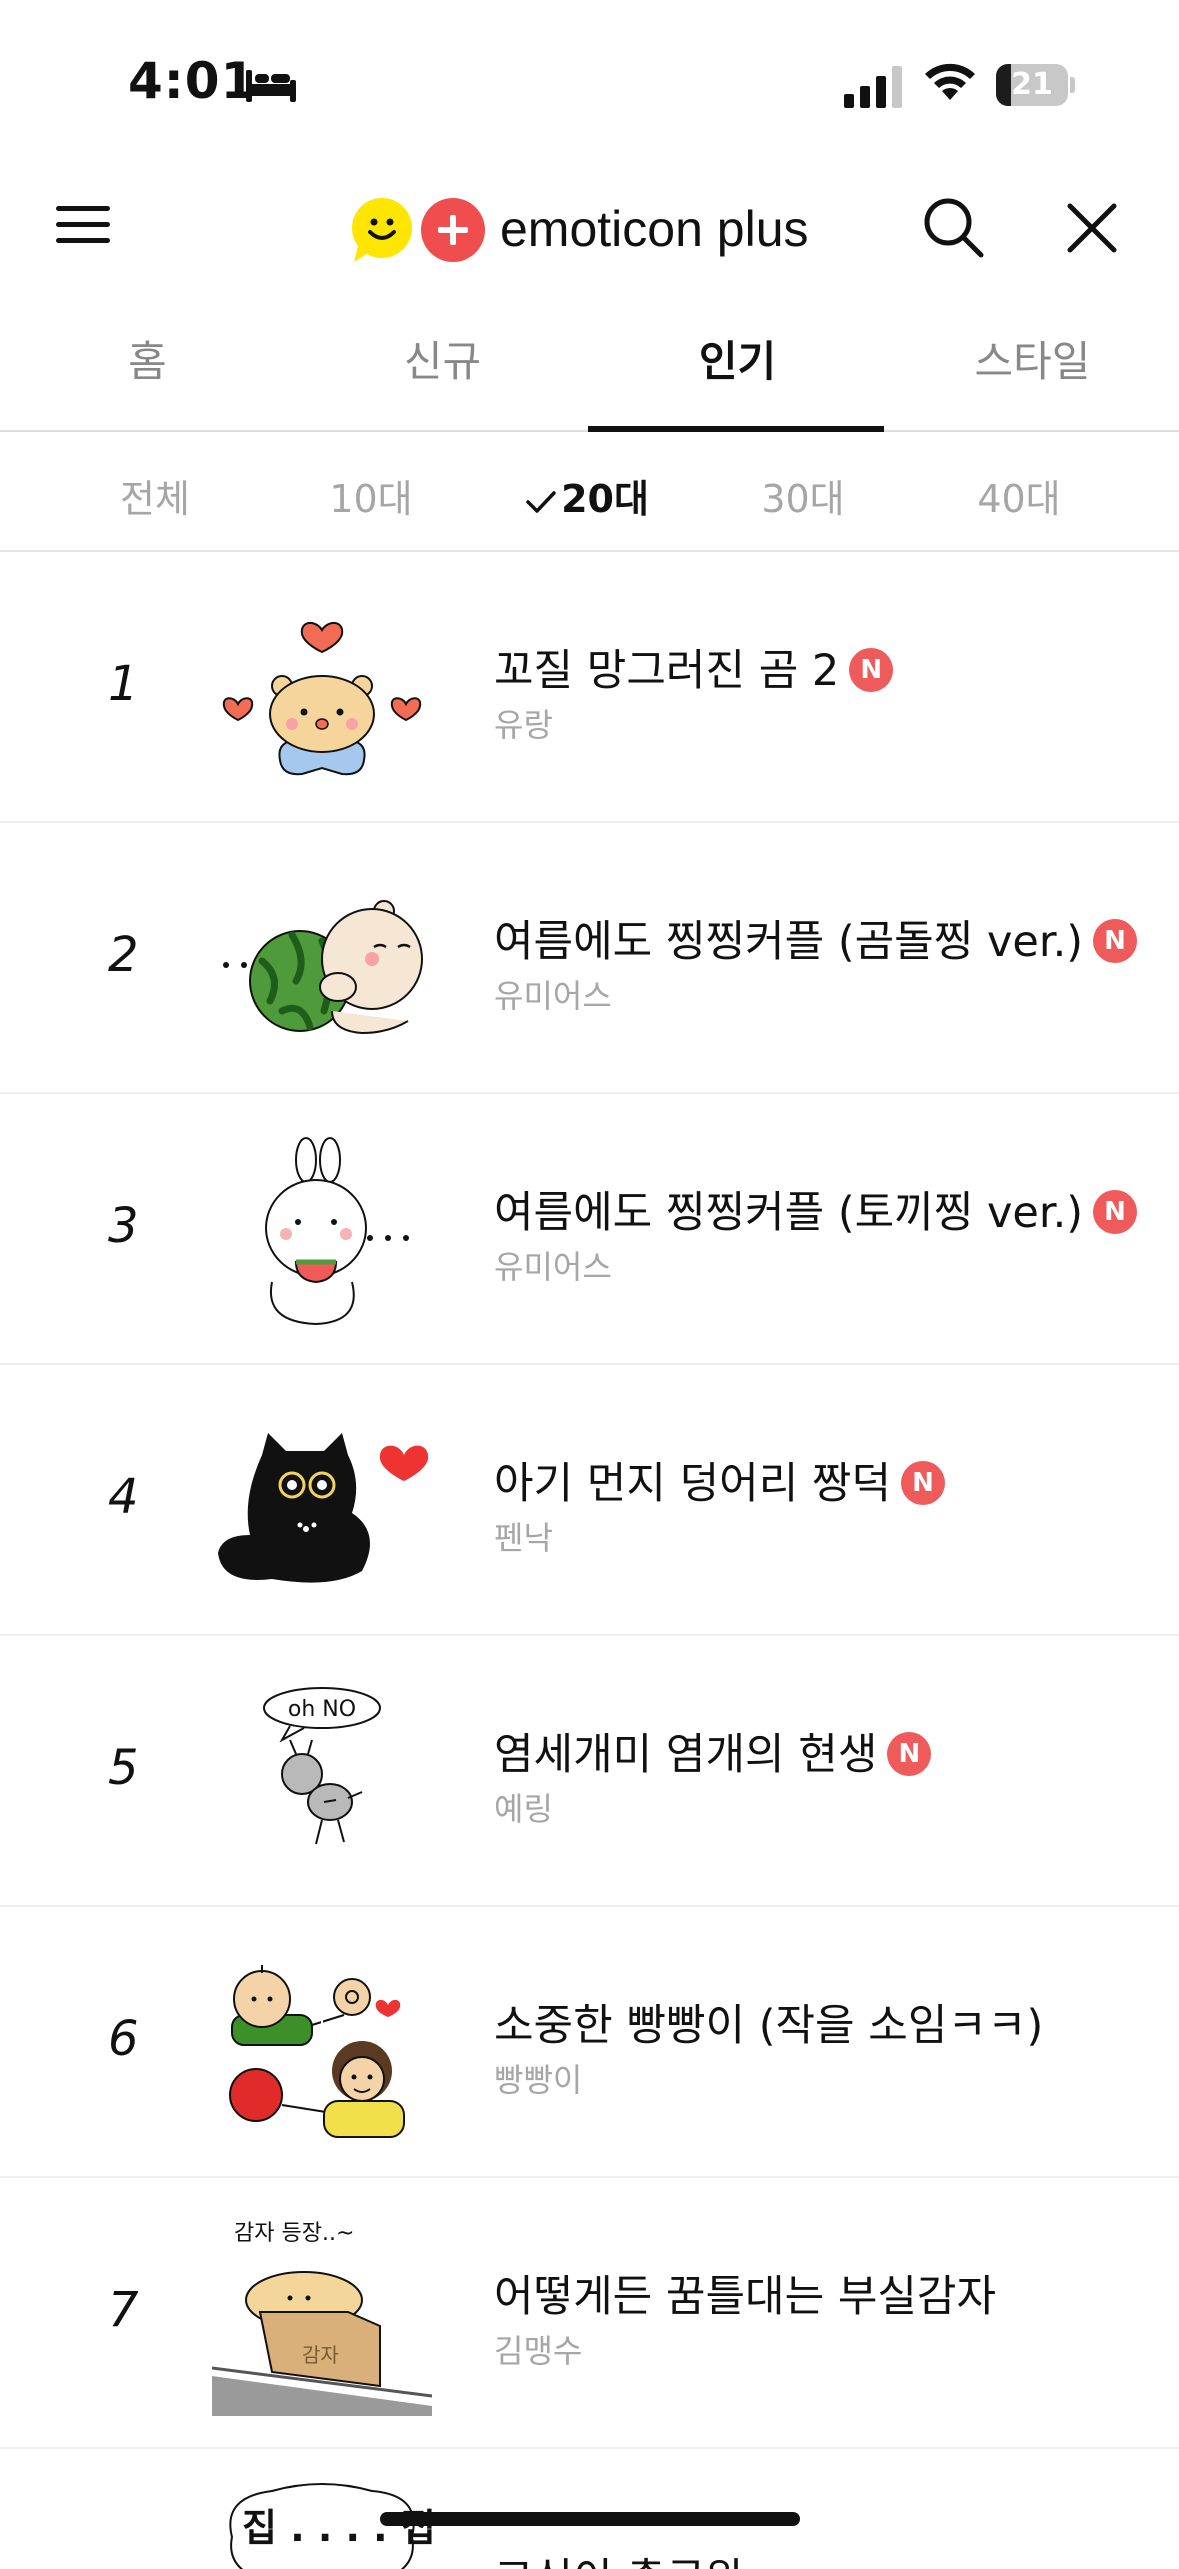 The image size is (1179, 2569). Describe the element at coordinates (769, 2026) in the screenshot. I see `item-title: 소중한 빵빵이 (작을 소임ㅋㅋ)` at that location.